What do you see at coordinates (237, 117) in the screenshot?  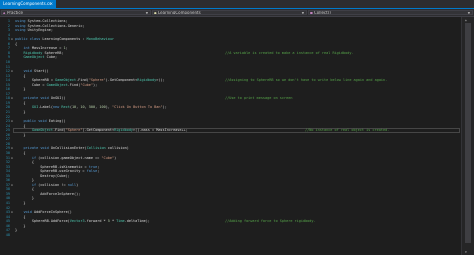 I see `code-line: 22` at bounding box center [237, 117].